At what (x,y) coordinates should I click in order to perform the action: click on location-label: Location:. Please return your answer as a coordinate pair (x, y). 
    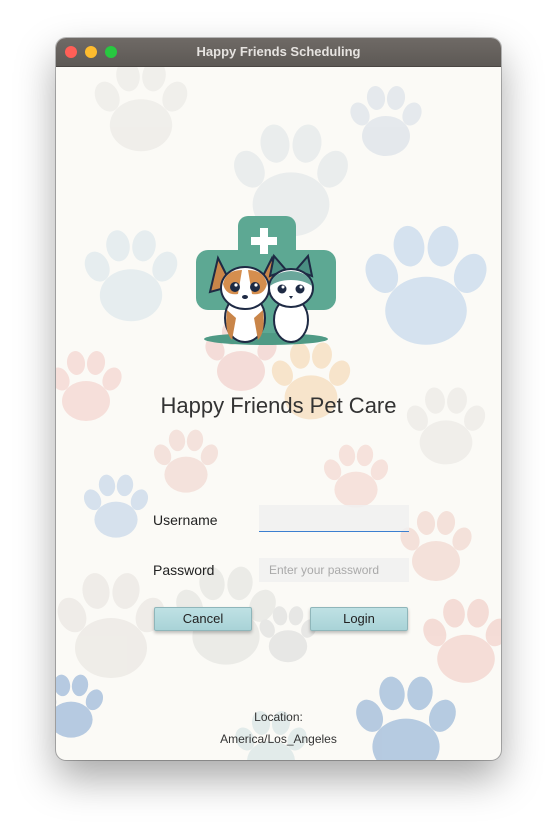
    Looking at the image, I should click on (278, 717).